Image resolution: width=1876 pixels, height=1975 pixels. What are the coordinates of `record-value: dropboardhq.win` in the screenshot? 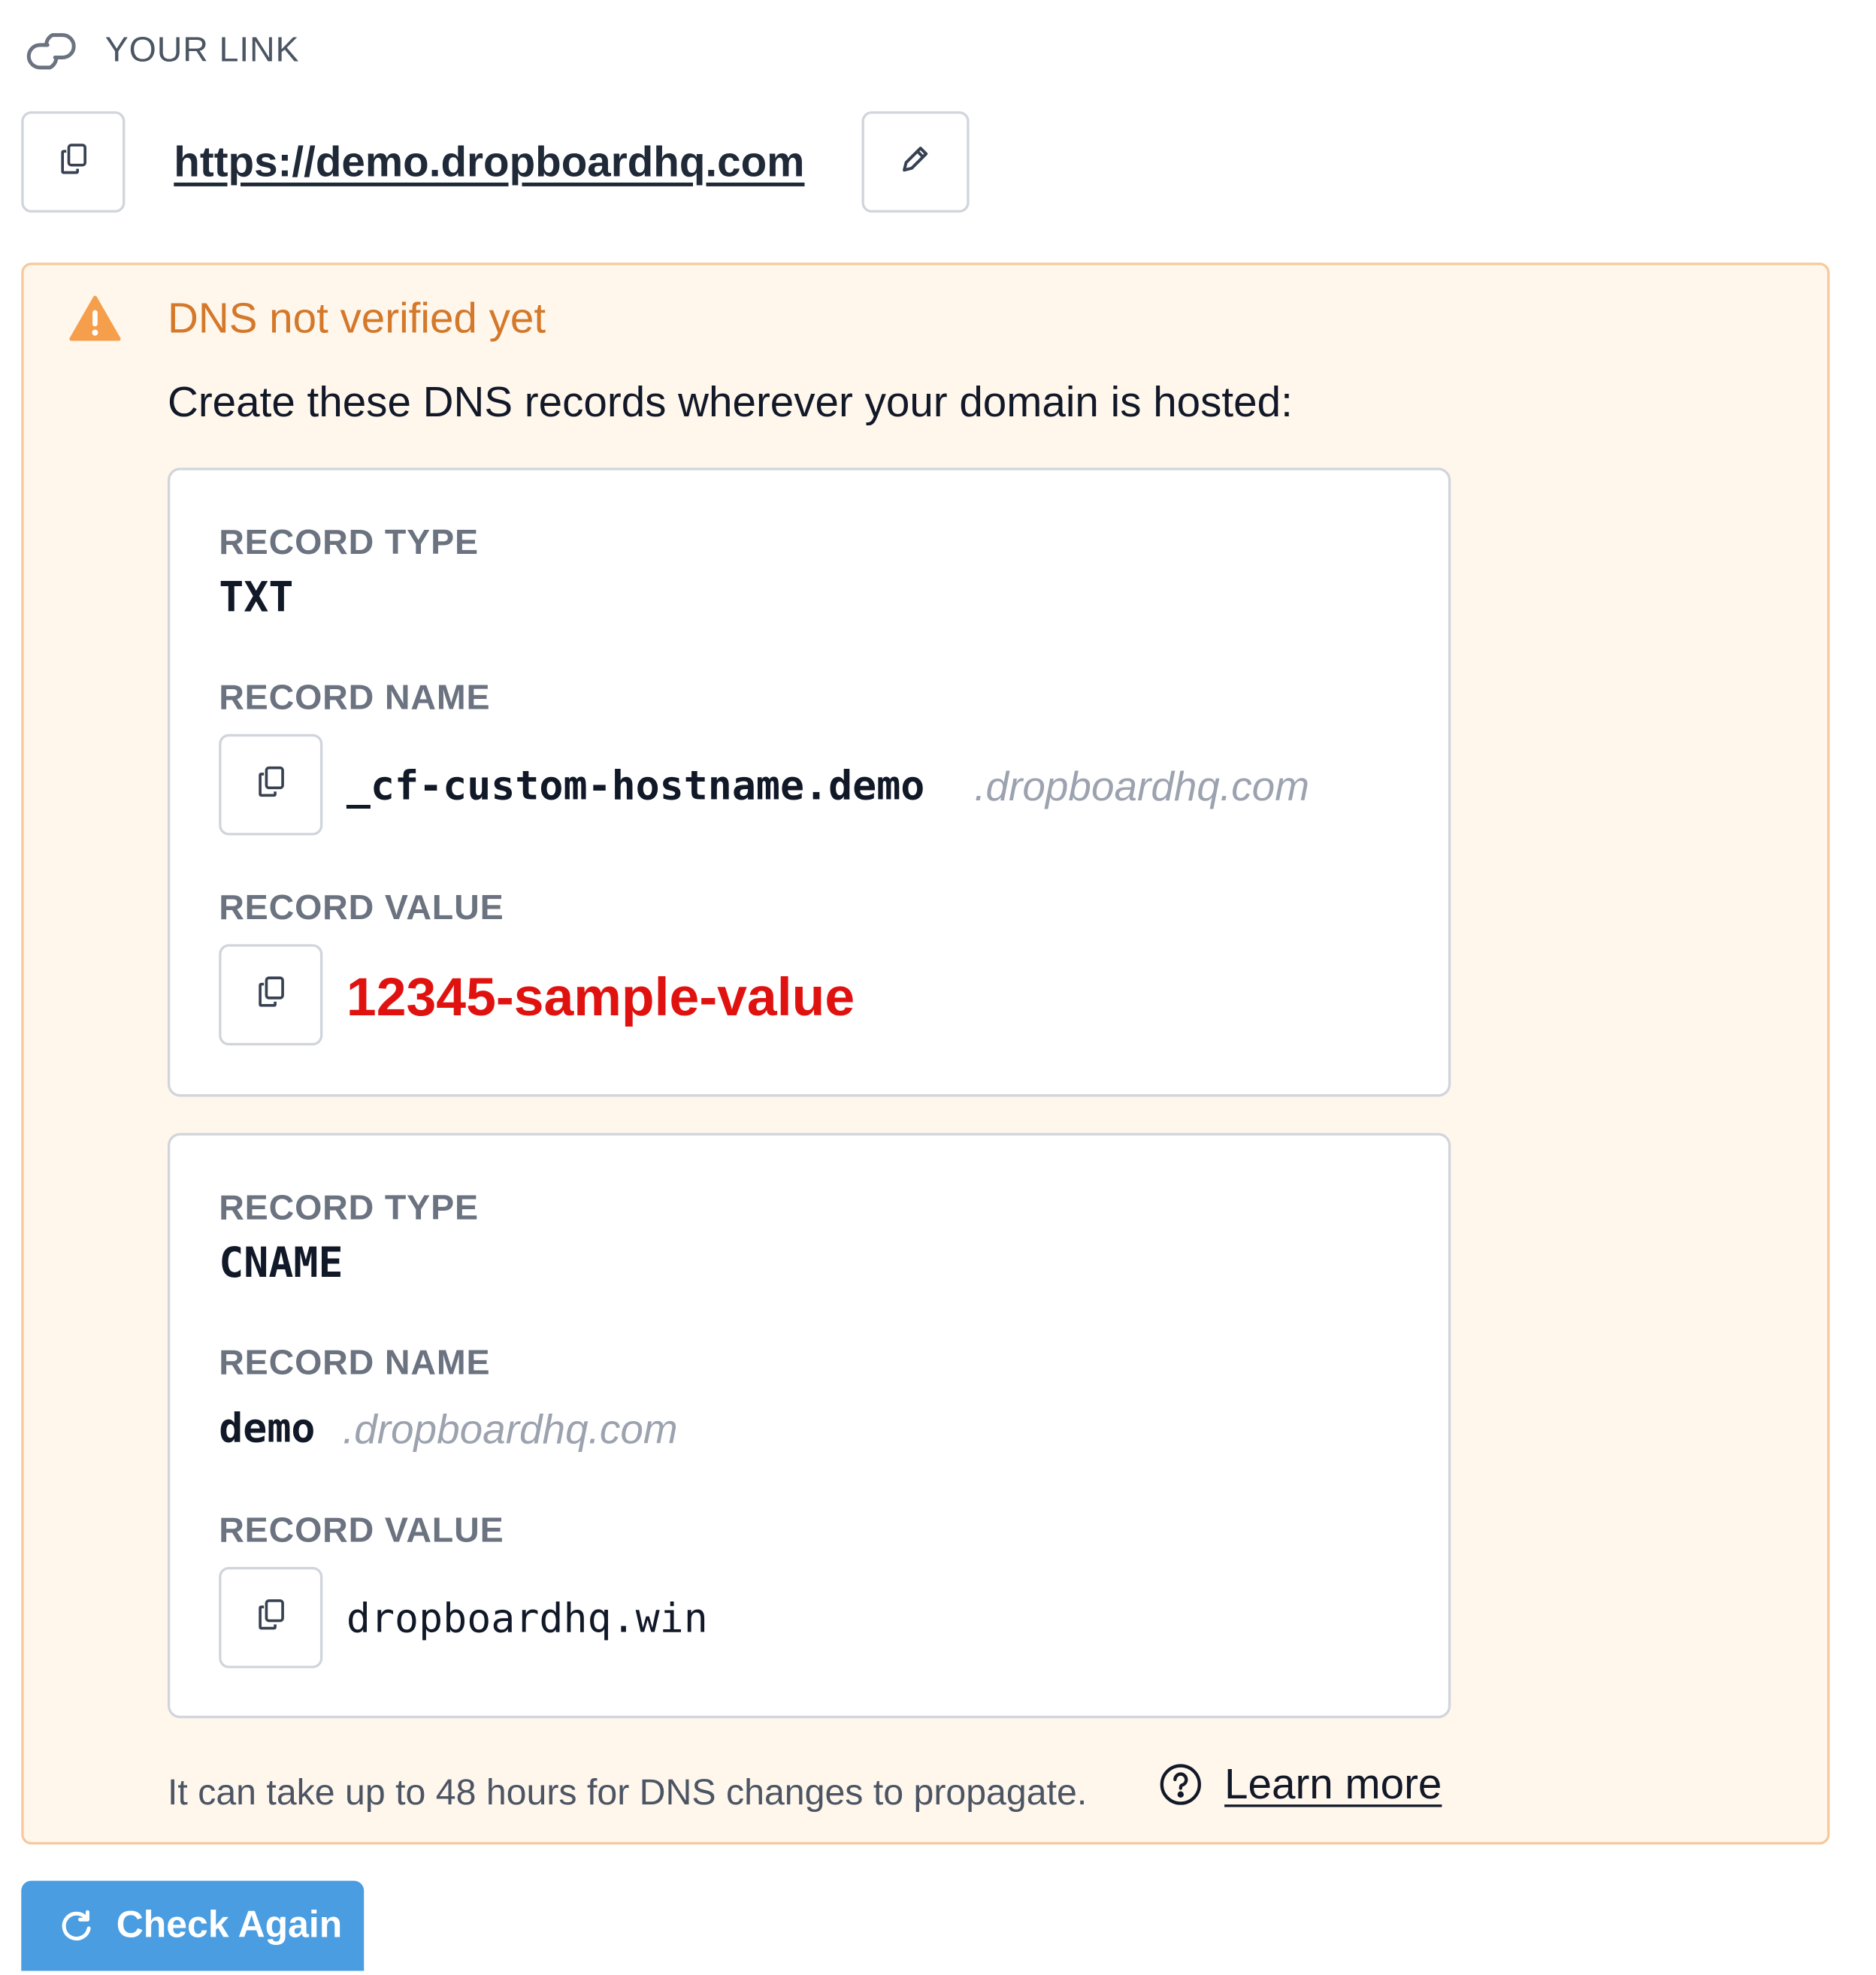 It's located at (527, 1618).